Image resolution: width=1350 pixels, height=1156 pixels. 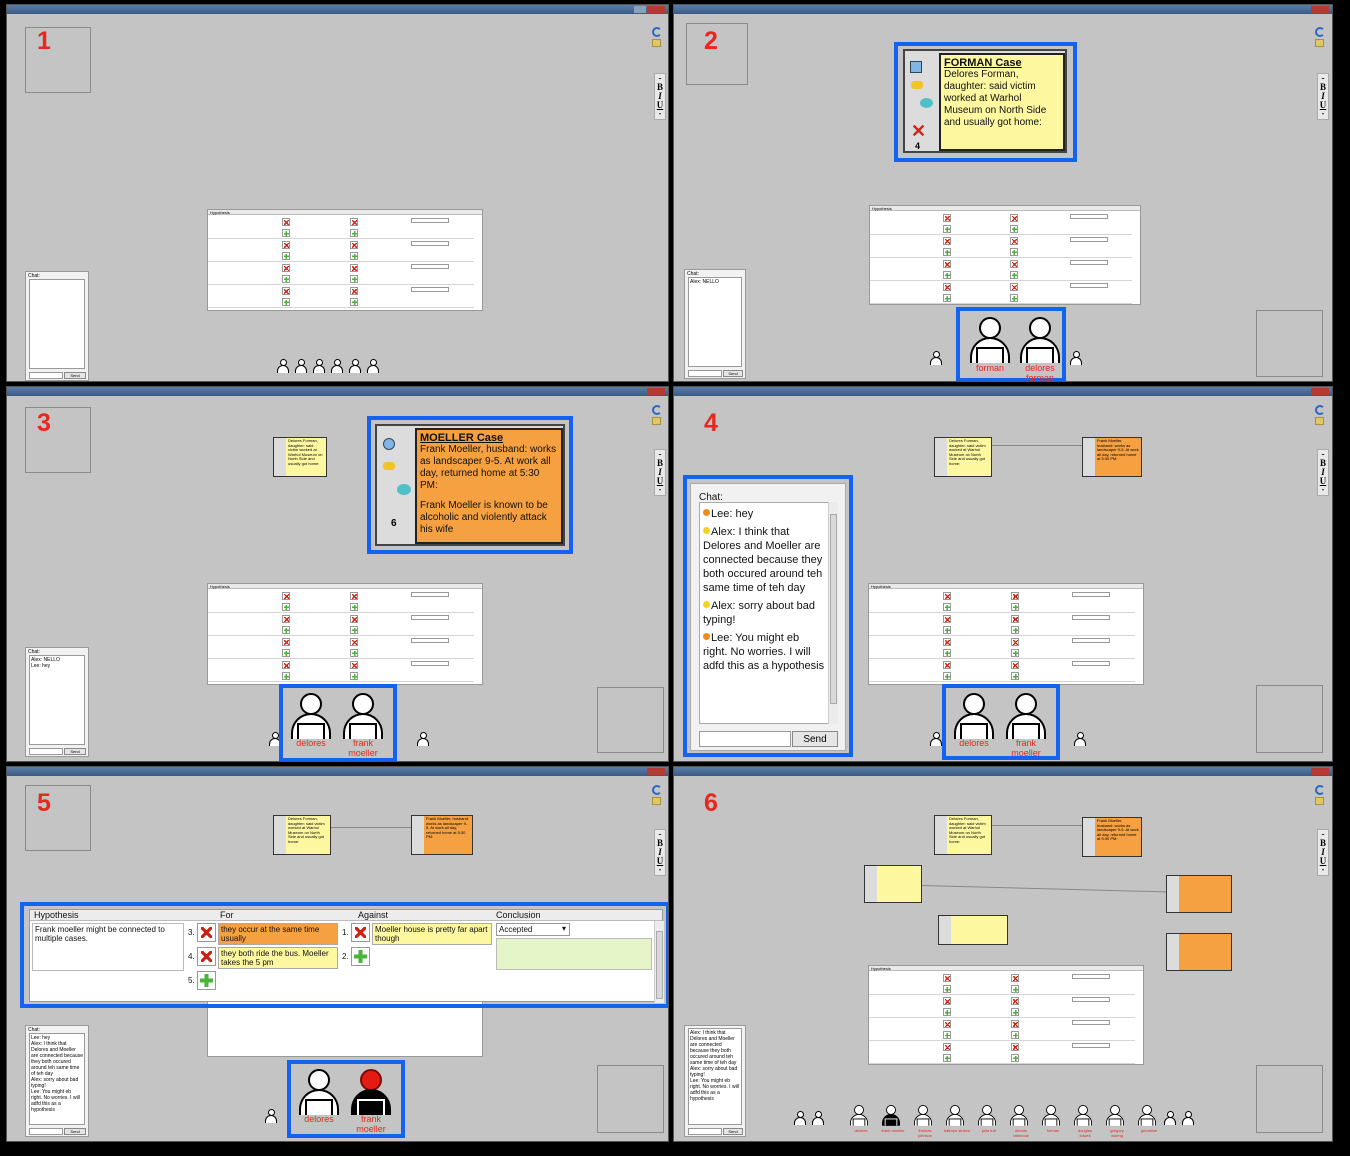 What do you see at coordinates (891, 1116) in the screenshot?
I see `user-avatar-active` at bounding box center [891, 1116].